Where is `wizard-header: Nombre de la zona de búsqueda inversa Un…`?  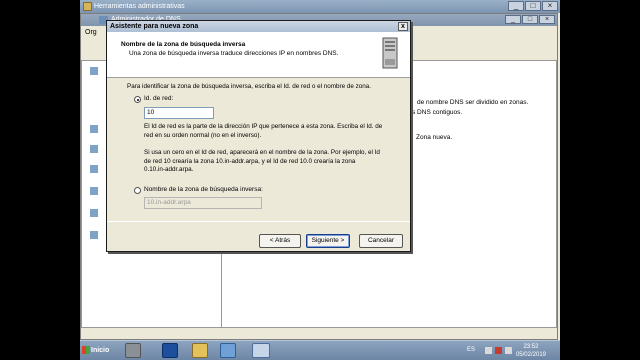 wizard-header: Nombre de la zona de búsqueda inversa Un… is located at coordinates (258, 55).